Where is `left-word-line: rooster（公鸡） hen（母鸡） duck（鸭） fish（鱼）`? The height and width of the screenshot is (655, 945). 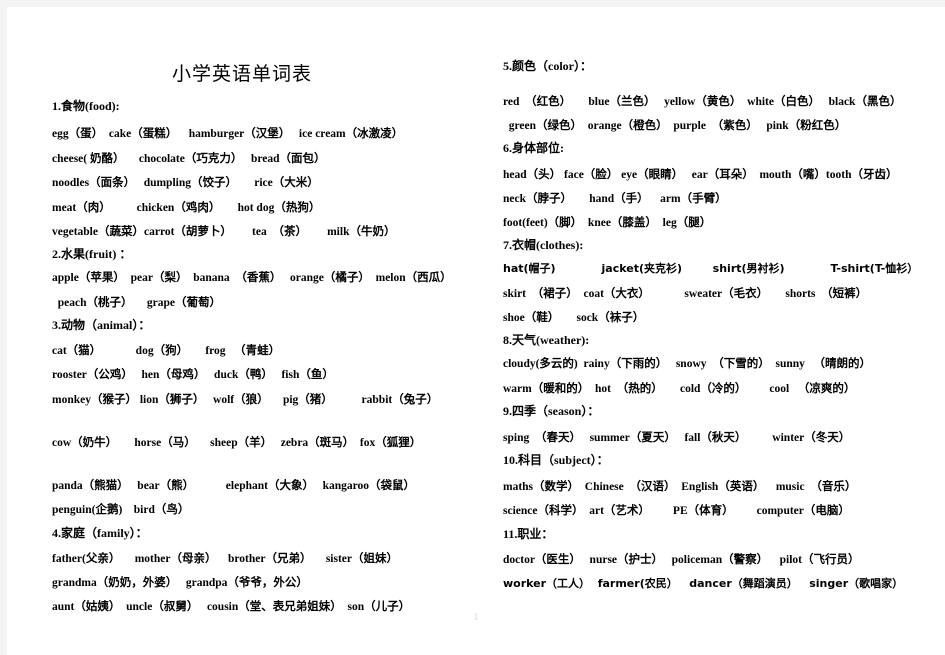
left-word-line: rooster（公鸡） hen（母鸡） duck（鸭） fish（鱼） is located at coordinates (193, 375).